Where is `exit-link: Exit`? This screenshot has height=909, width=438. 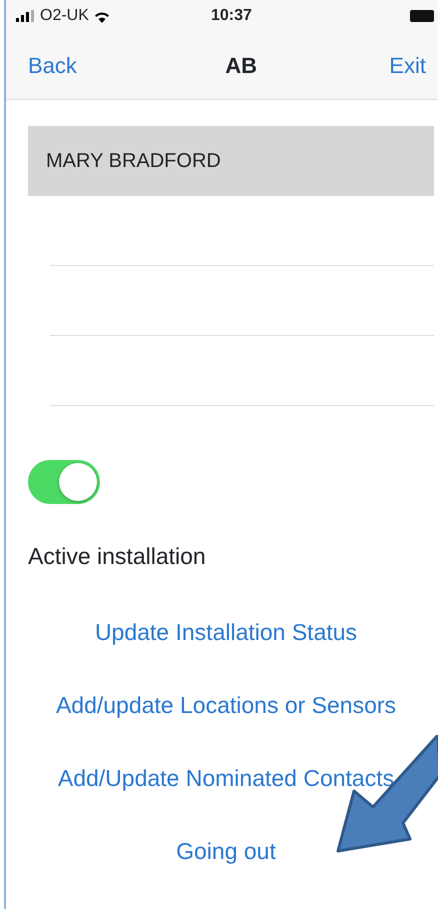
exit-link: Exit is located at coordinates (407, 65).